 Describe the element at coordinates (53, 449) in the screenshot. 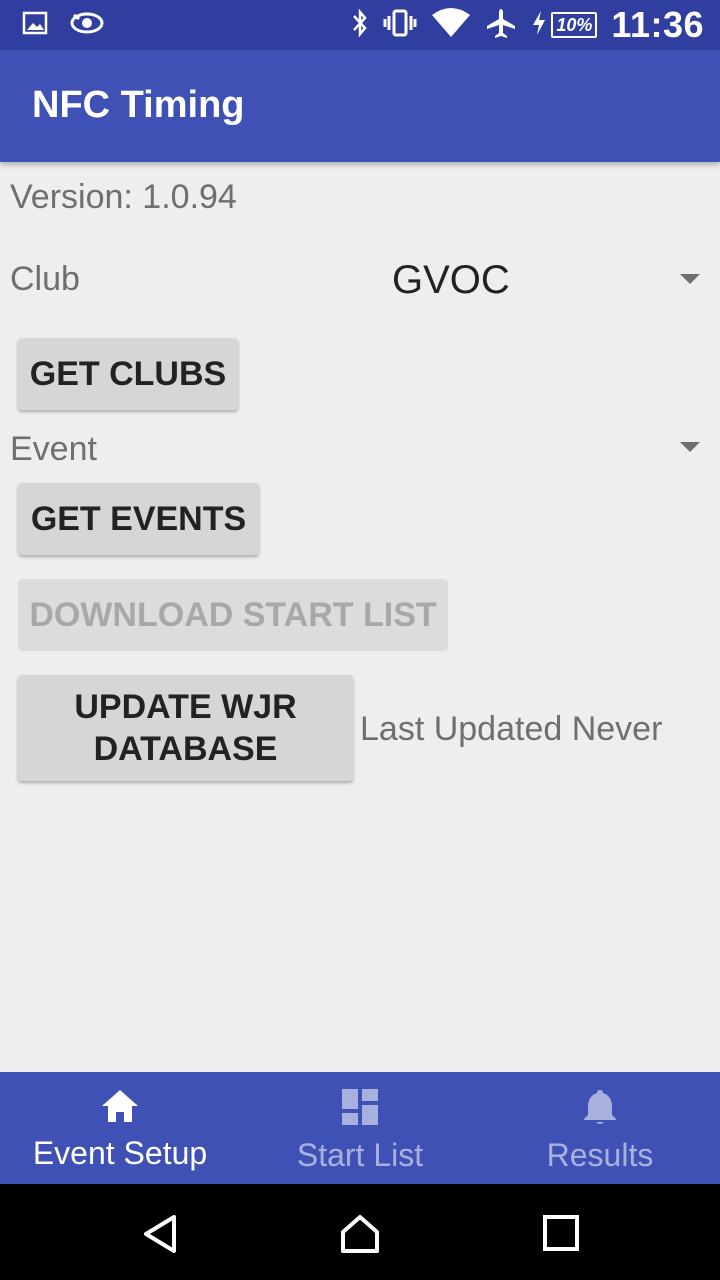

I see `event-label: Event` at that location.